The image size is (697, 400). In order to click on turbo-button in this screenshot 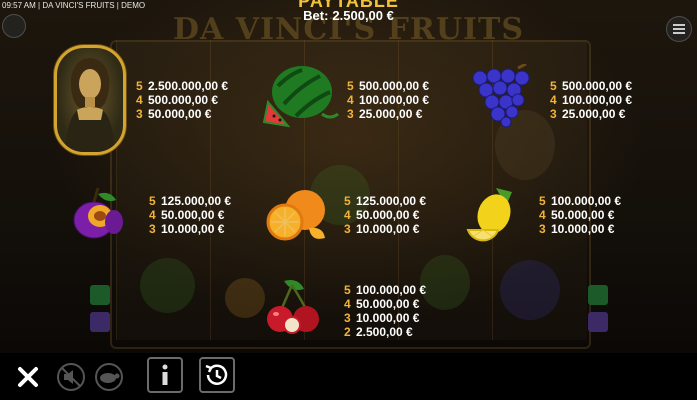, I will do `click(109, 377)`.